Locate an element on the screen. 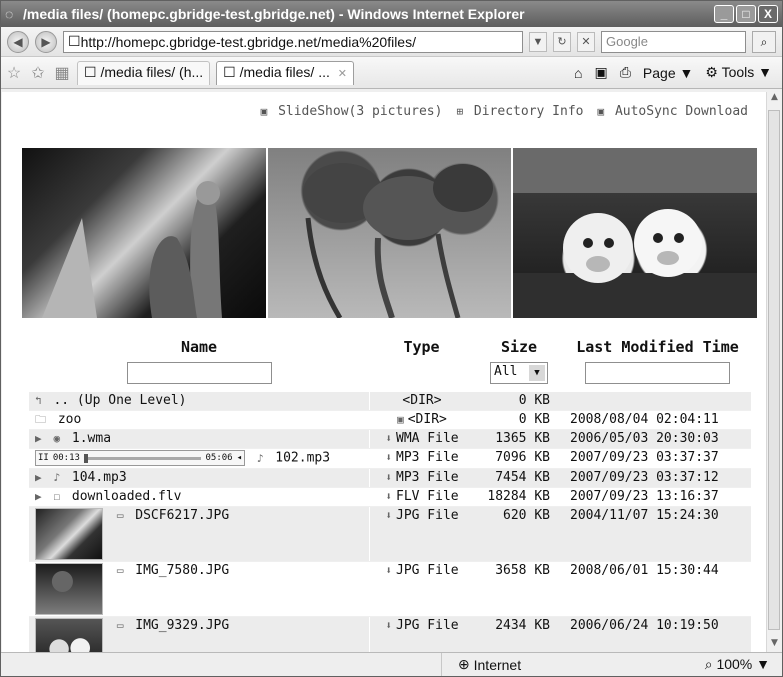  page-menu-button: Page ▼ is located at coordinates (668, 73).